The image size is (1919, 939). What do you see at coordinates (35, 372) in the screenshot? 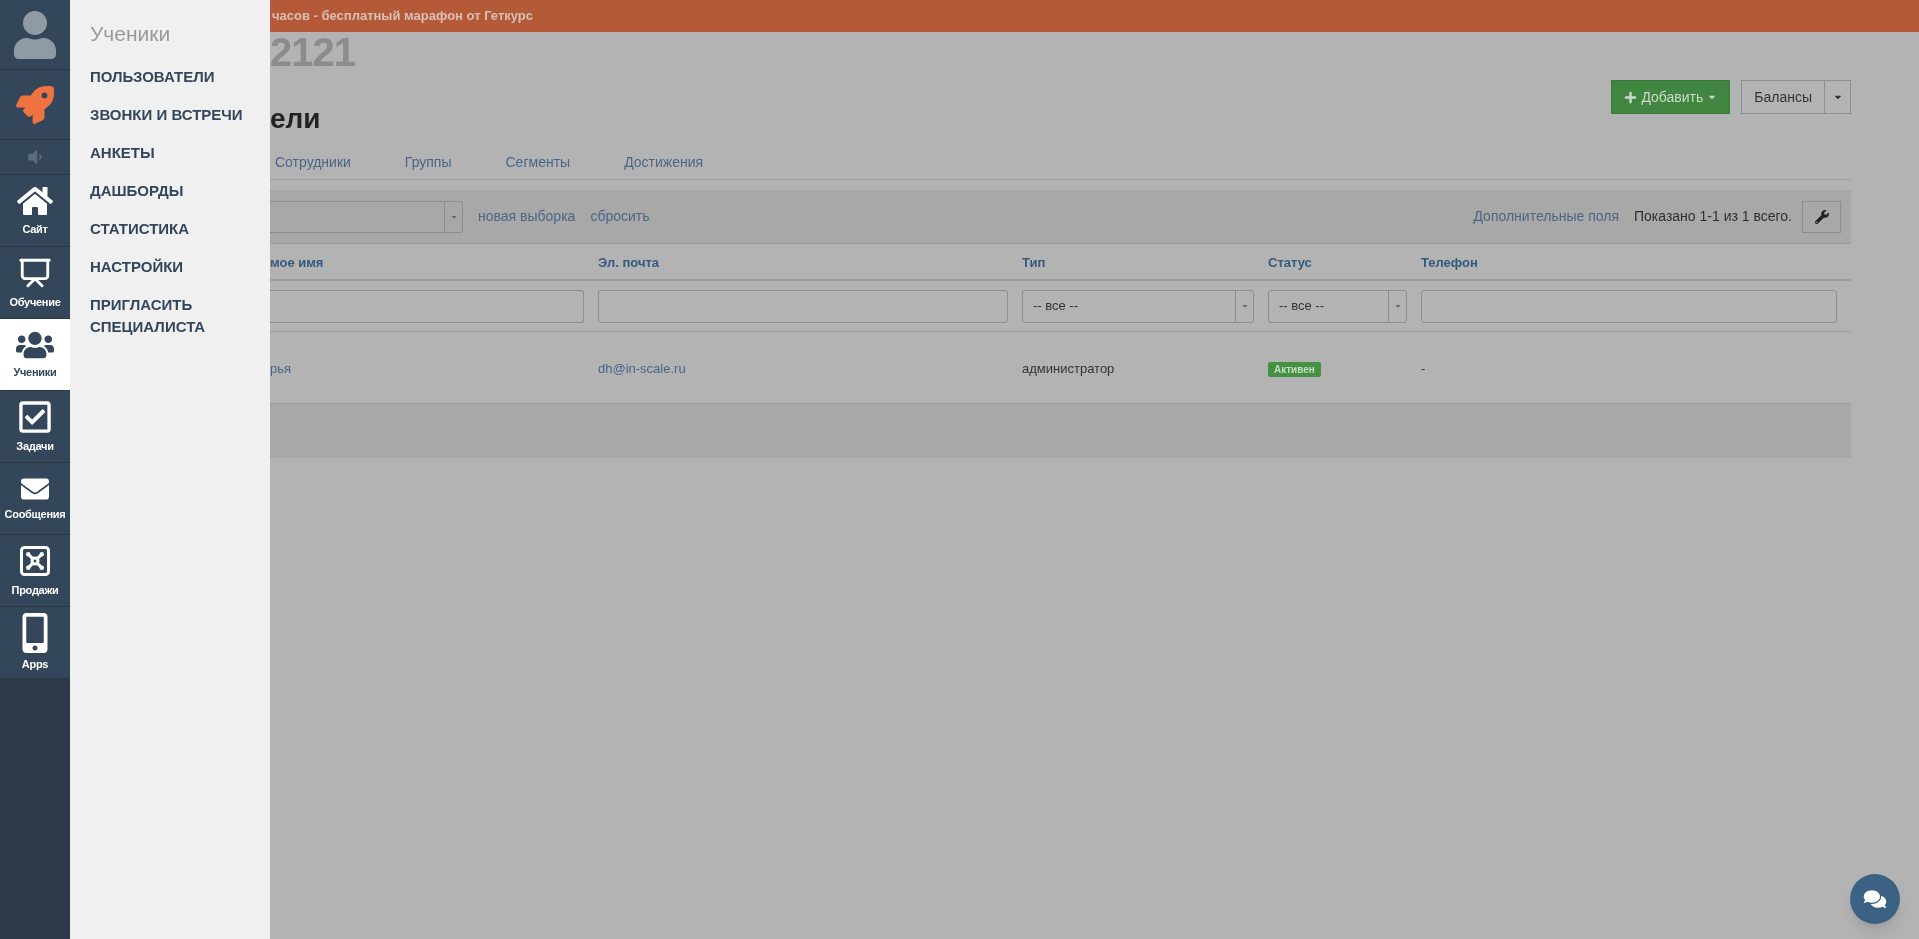
I see `rail-label: Ученики` at bounding box center [35, 372].